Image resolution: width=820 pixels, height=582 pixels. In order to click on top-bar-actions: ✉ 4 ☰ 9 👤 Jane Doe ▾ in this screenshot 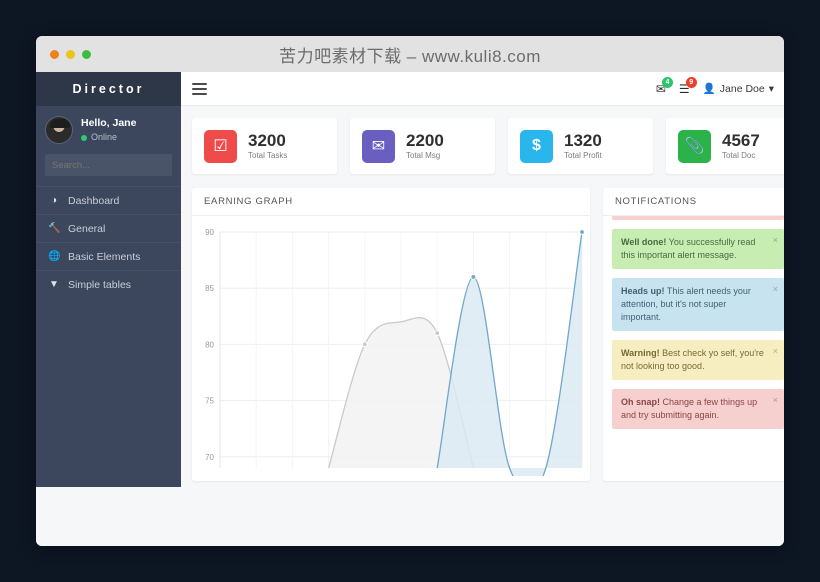, I will do `click(715, 86)`.